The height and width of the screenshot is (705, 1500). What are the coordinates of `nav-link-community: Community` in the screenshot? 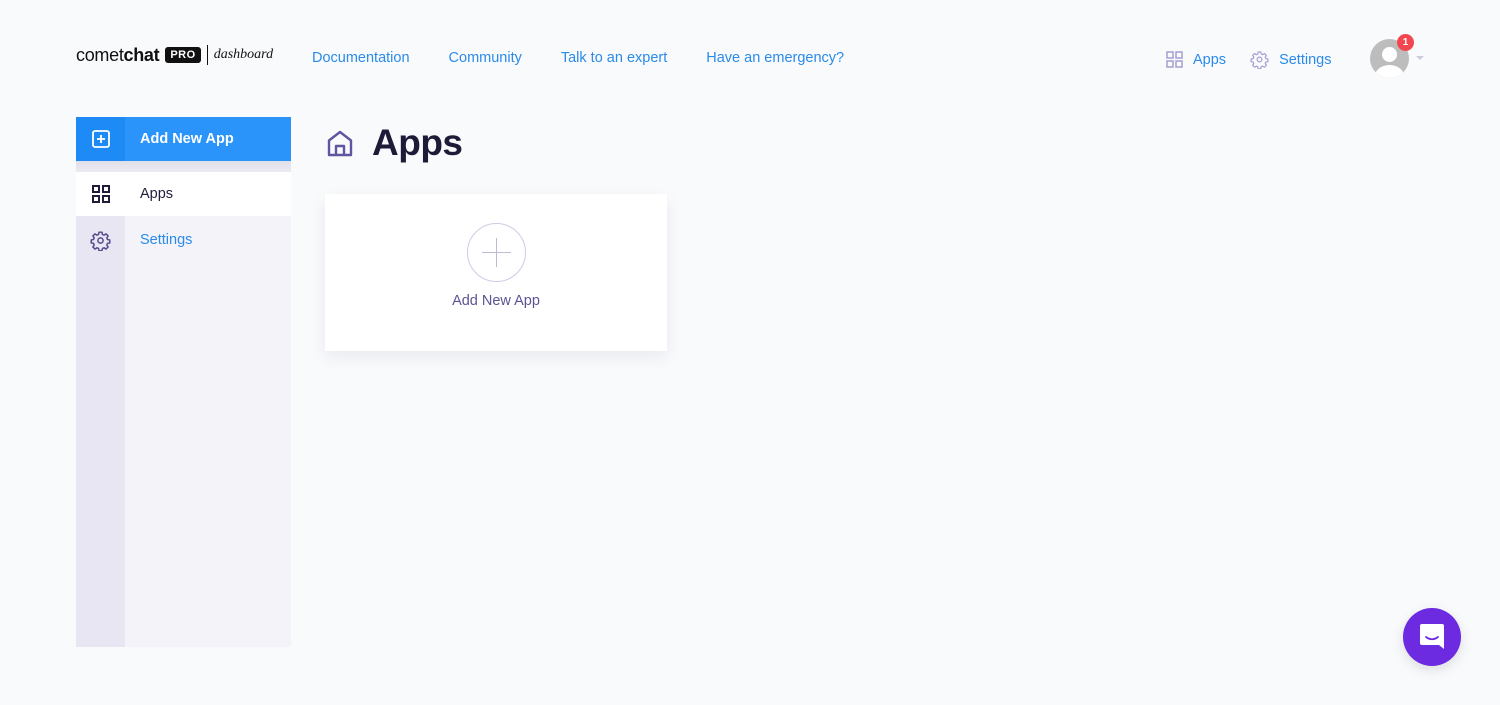 It's located at (485, 58).